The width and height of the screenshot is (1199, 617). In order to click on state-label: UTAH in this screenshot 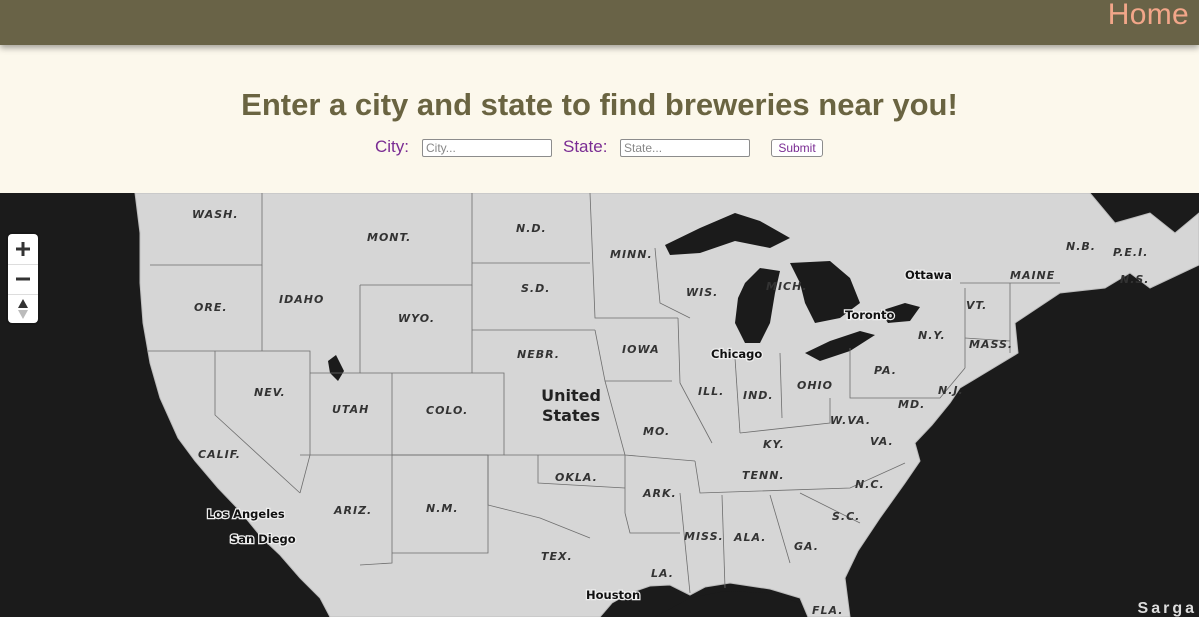, I will do `click(350, 409)`.